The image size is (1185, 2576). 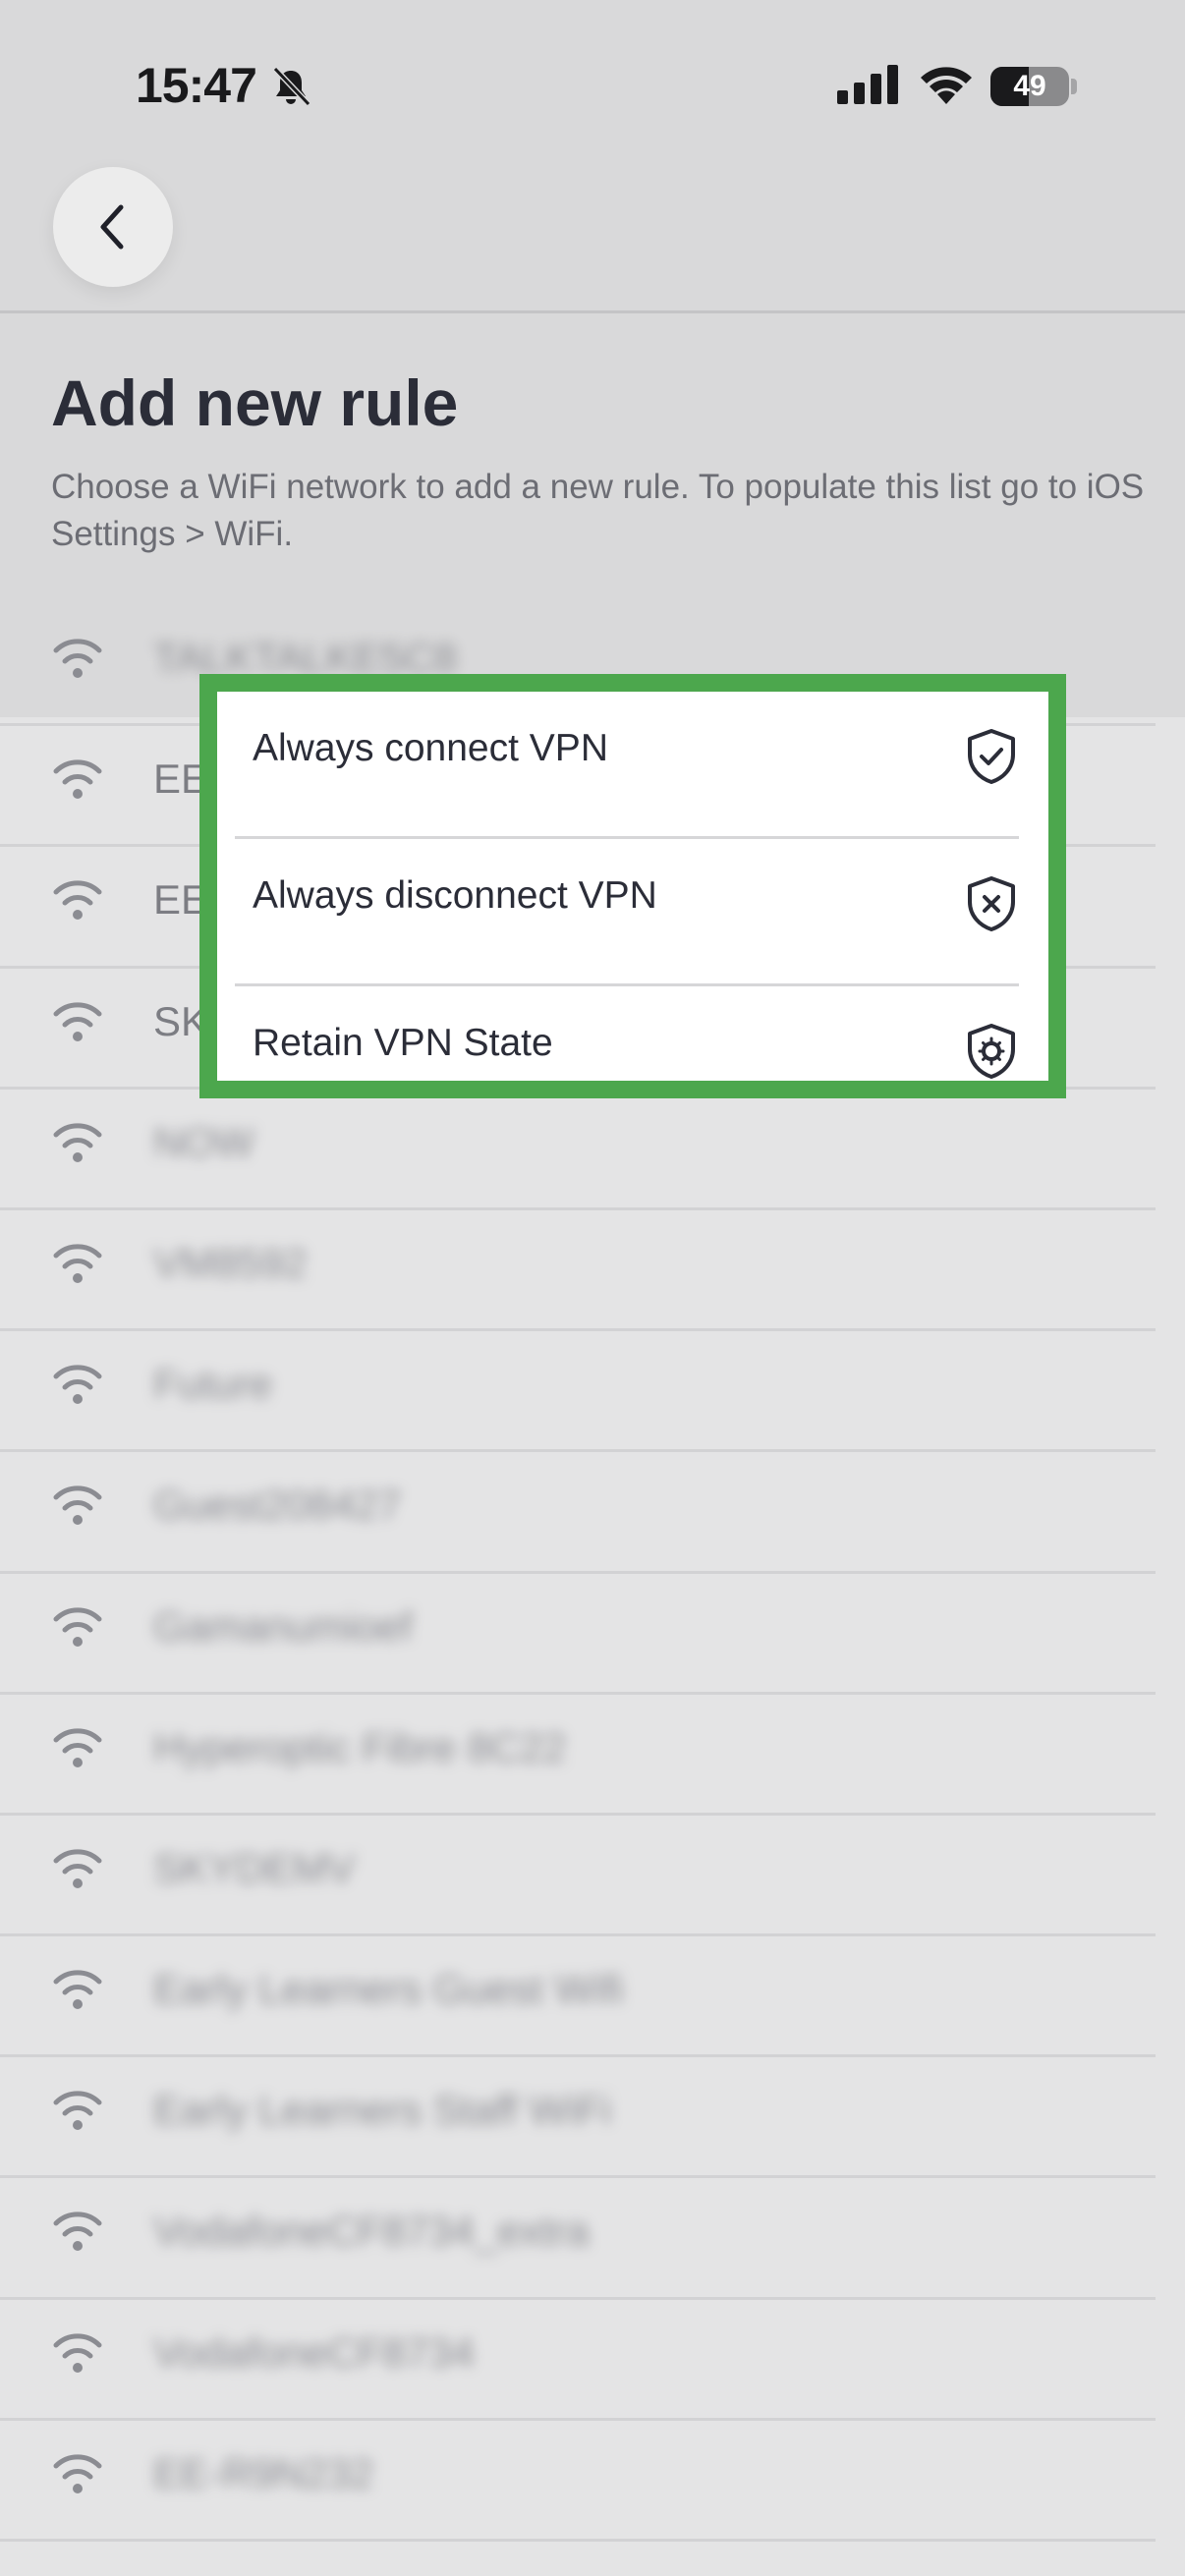 I want to click on network-row: VM8592, so click(x=592, y=1271).